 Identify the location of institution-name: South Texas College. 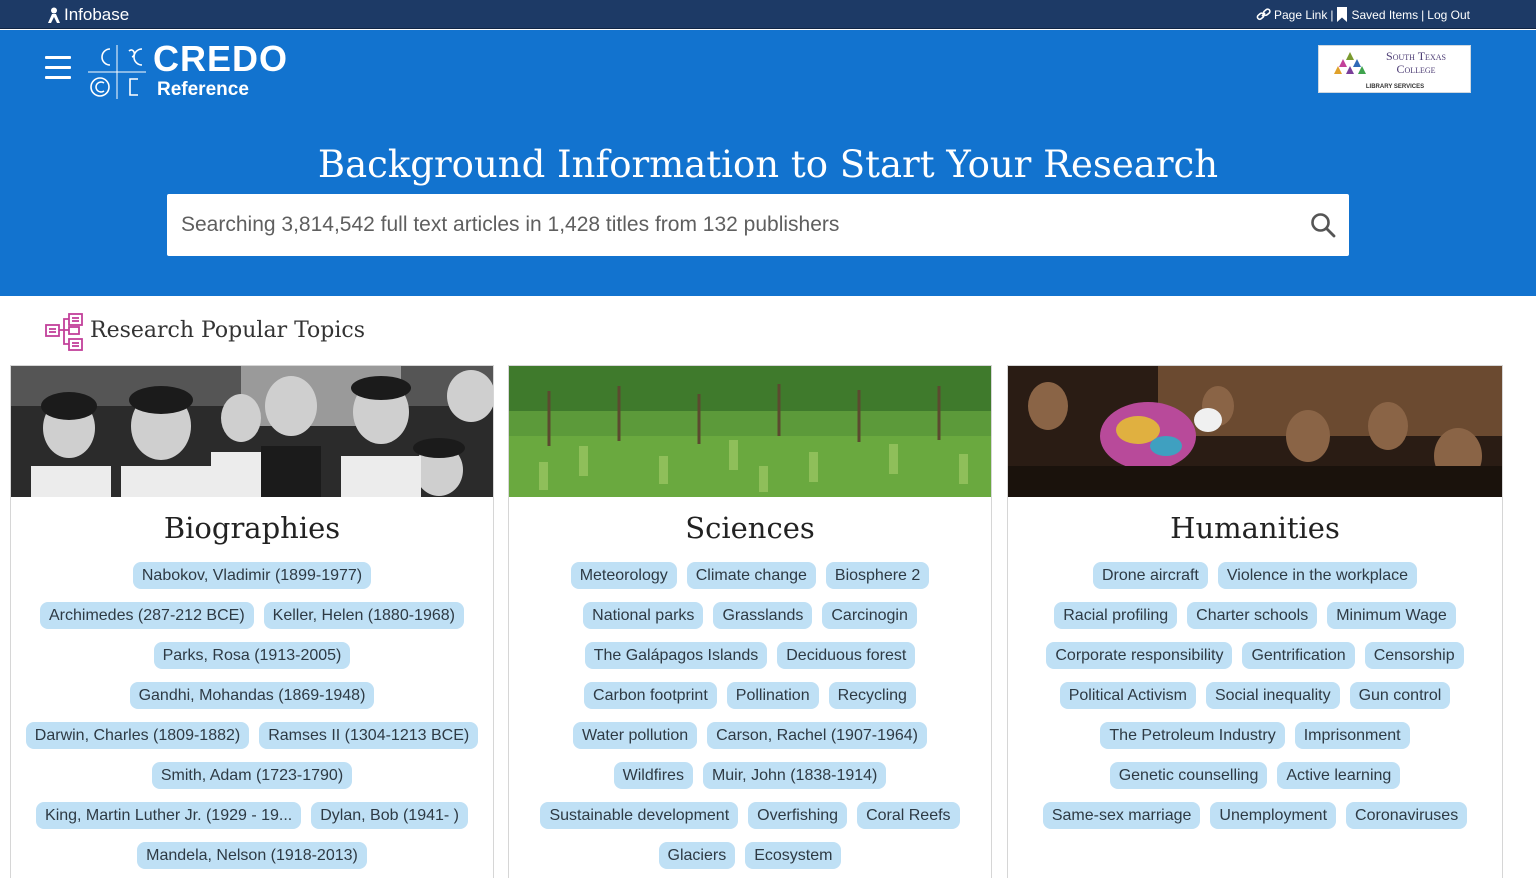
(1416, 63).